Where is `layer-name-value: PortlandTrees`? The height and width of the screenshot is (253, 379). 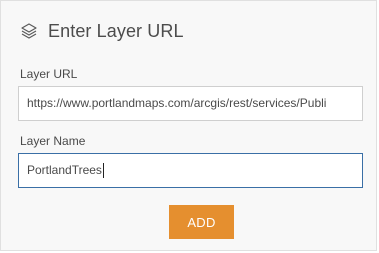
layer-name-value: PortlandTrees is located at coordinates (64, 170).